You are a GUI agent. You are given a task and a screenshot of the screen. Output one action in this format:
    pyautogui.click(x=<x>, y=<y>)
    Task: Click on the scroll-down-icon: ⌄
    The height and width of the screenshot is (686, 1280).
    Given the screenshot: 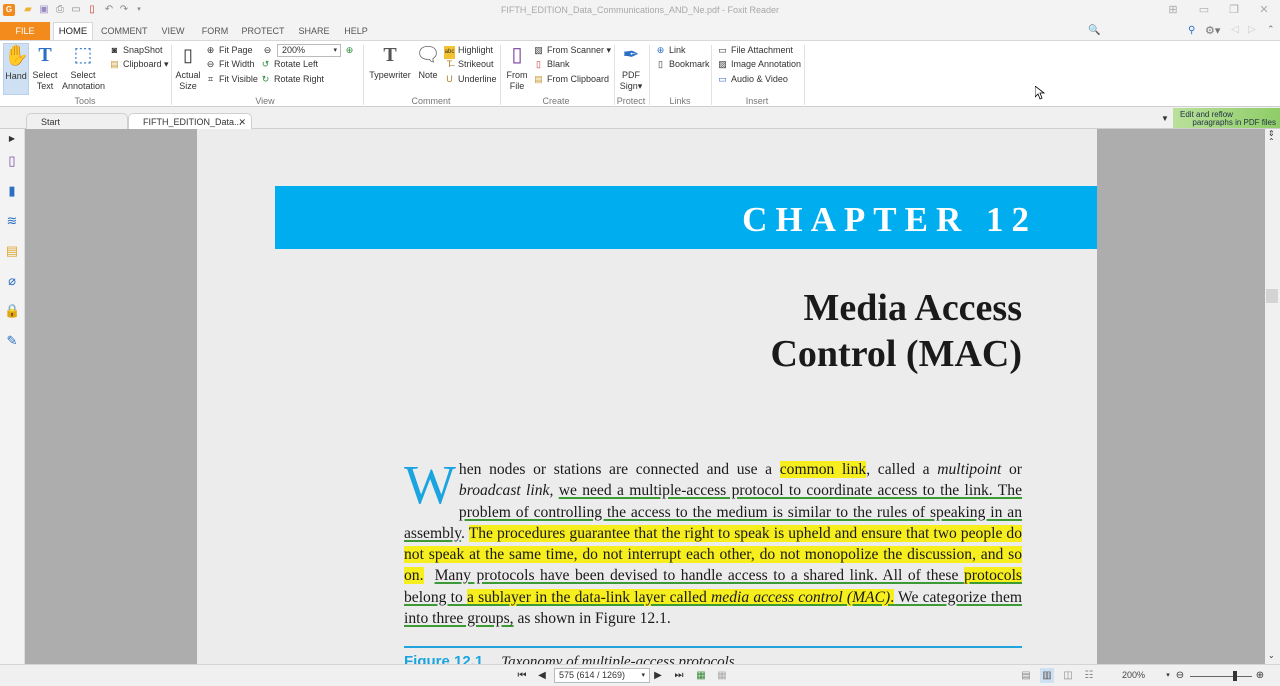 What is the action you would take?
    pyautogui.click(x=1271, y=655)
    